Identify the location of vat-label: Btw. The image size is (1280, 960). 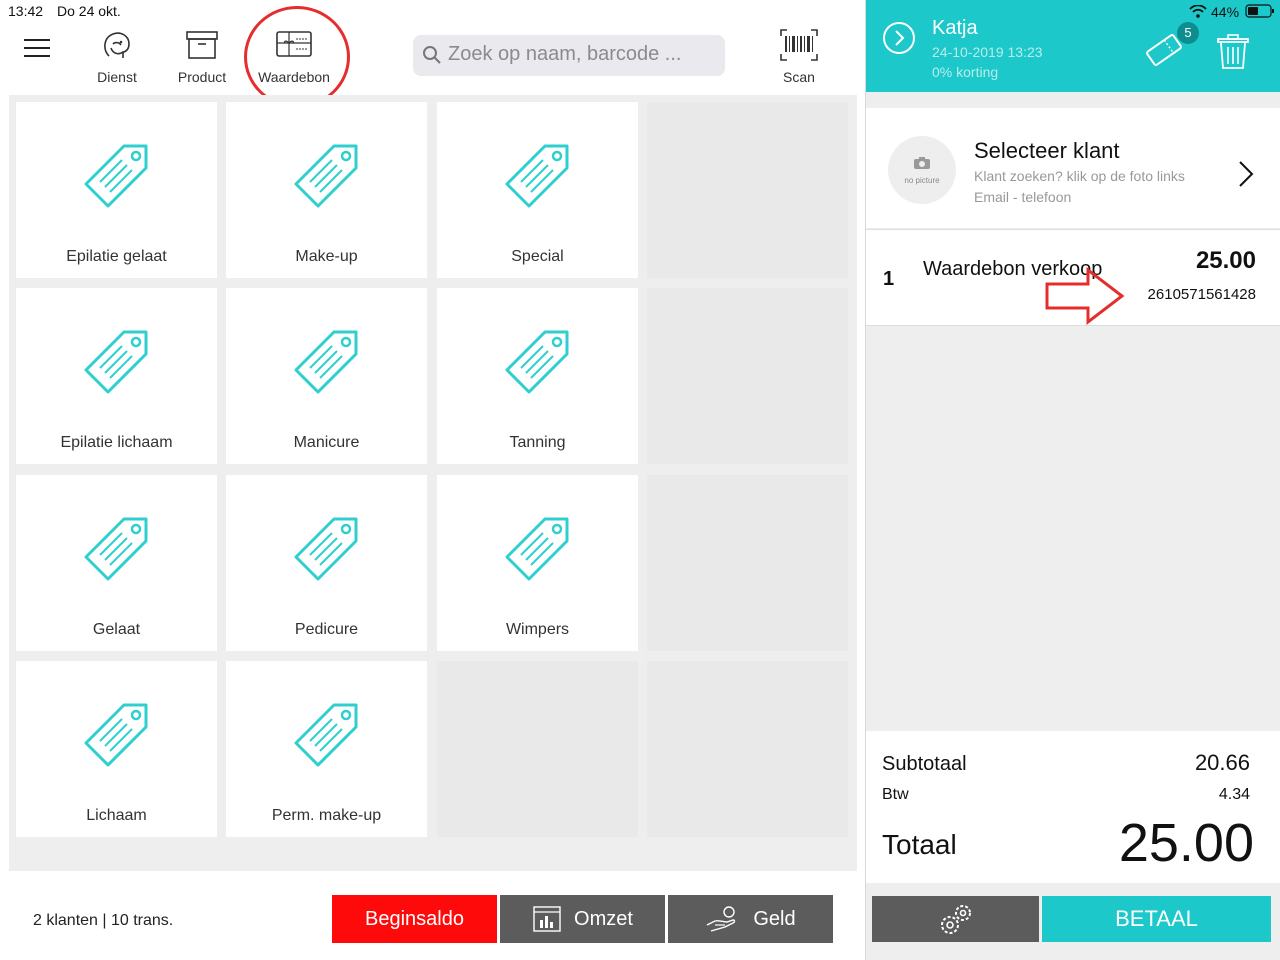
(895, 794).